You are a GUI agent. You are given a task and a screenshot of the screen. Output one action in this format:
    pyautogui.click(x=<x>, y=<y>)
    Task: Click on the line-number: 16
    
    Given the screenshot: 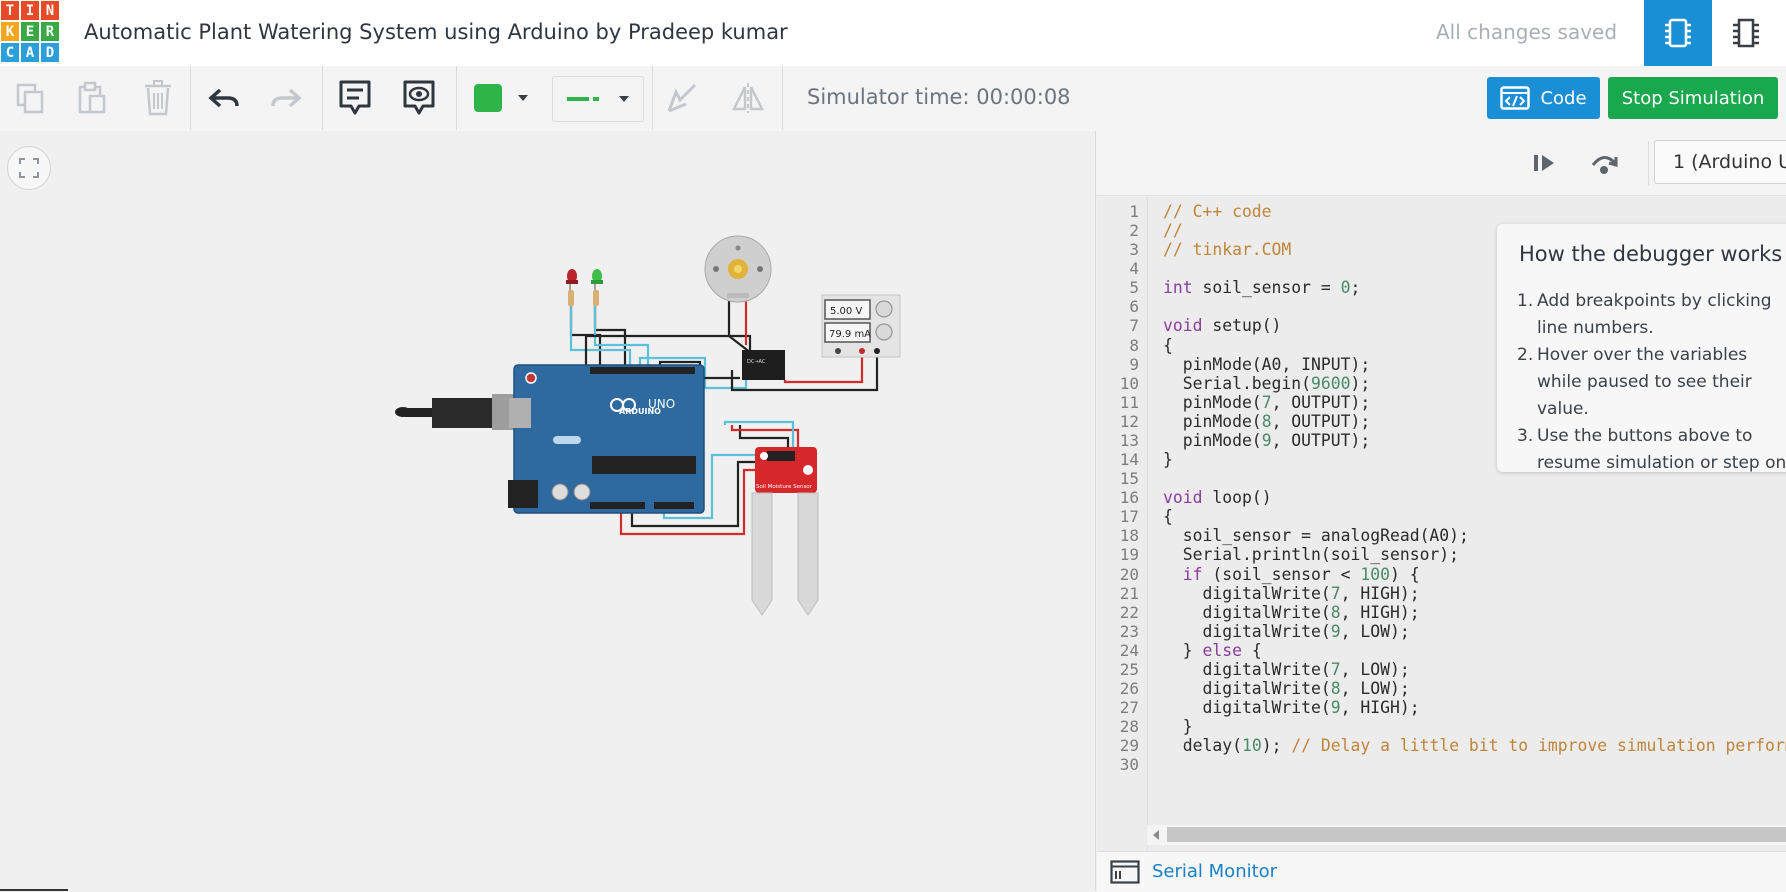 What is the action you would take?
    pyautogui.click(x=1129, y=497)
    